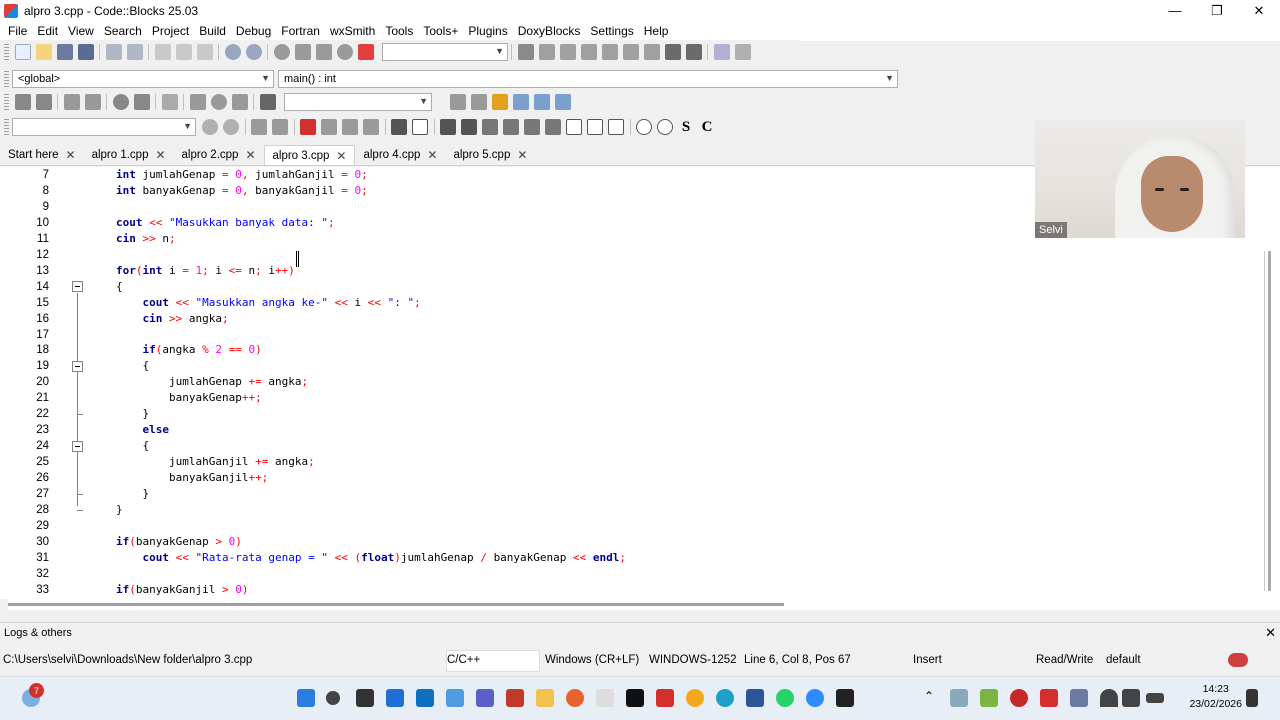  Describe the element at coordinates (1217, 10) in the screenshot. I see `maximize-icon: ❐` at that location.